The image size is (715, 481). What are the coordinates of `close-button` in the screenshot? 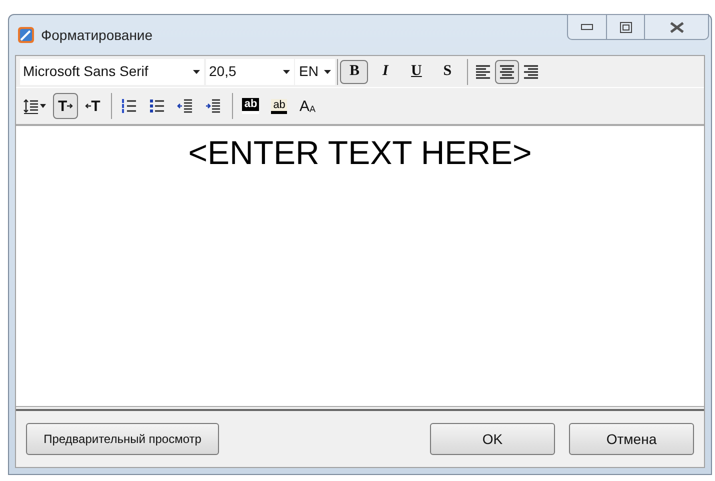 It's located at (677, 27).